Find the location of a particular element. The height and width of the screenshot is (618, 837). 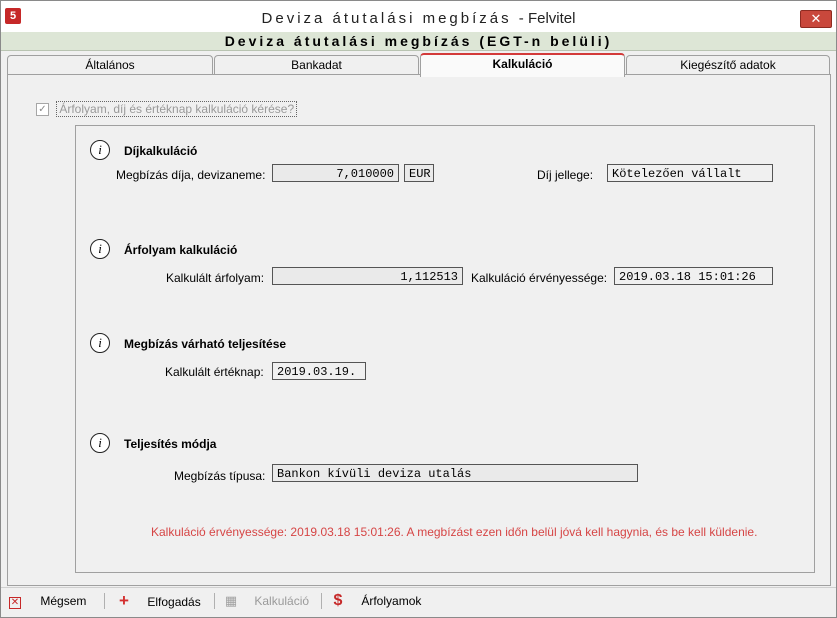

rates-button: $ Árfolyamok is located at coordinates (376, 601).